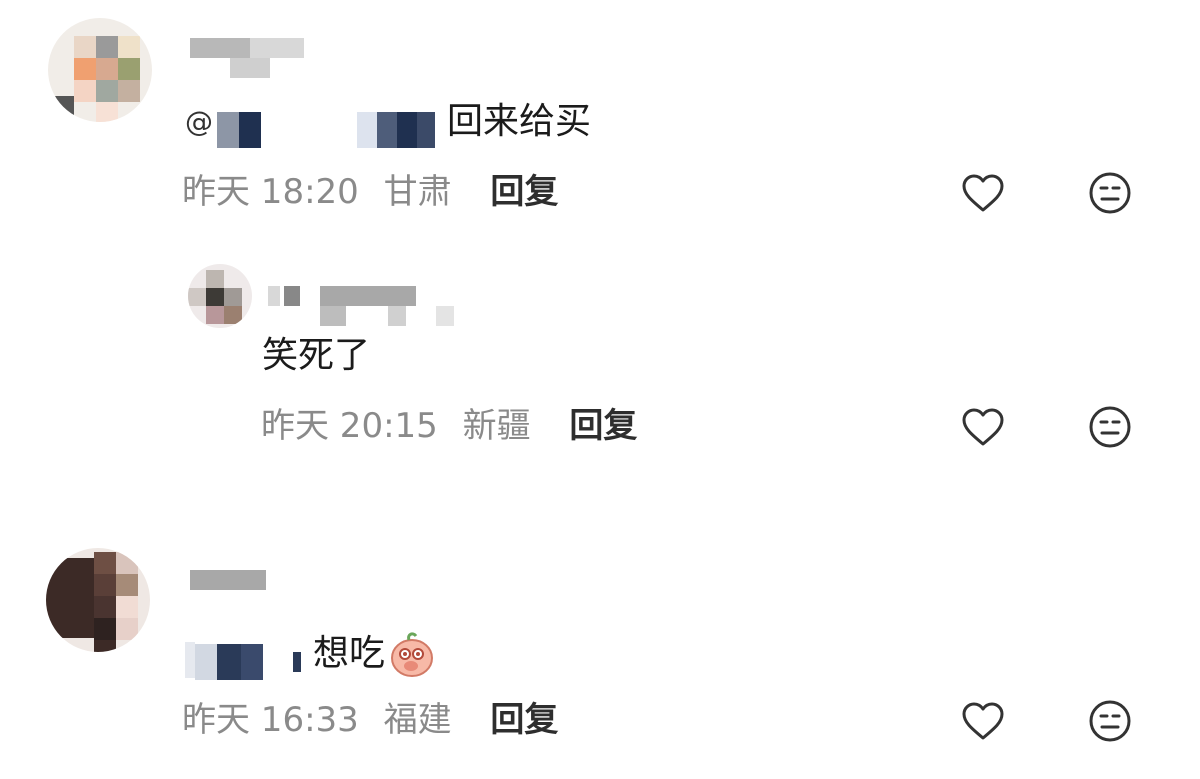 The height and width of the screenshot is (779, 1200). I want to click on comment-text: @ 回来给买, so click(388, 124).